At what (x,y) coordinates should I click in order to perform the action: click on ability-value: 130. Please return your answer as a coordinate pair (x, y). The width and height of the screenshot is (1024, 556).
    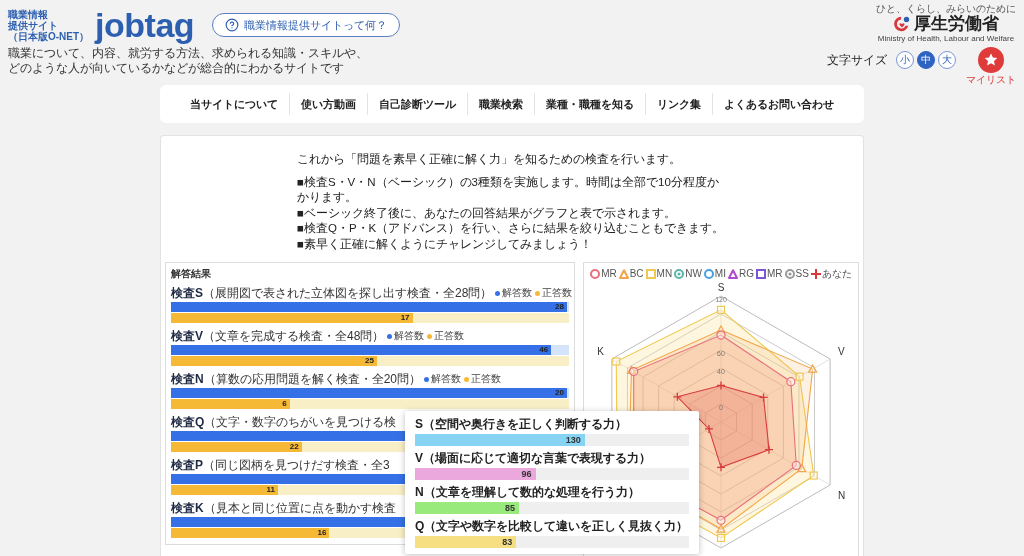
    Looking at the image, I should click on (573, 440).